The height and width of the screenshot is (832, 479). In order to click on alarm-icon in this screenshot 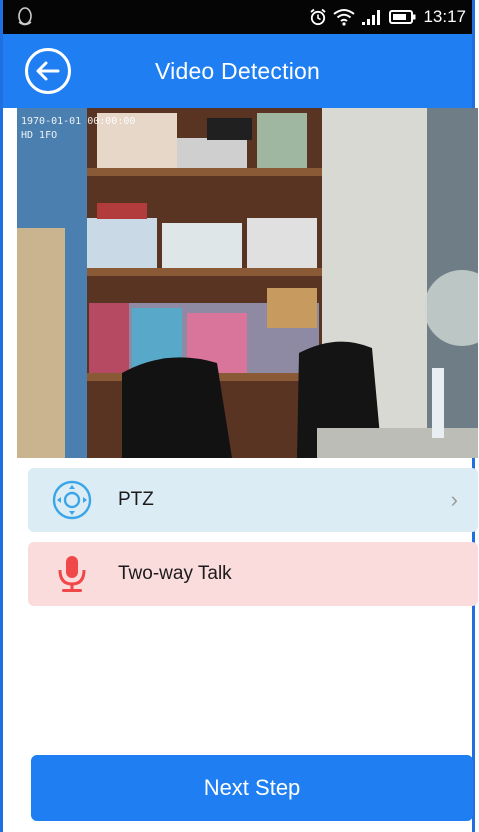, I will do `click(318, 17)`.